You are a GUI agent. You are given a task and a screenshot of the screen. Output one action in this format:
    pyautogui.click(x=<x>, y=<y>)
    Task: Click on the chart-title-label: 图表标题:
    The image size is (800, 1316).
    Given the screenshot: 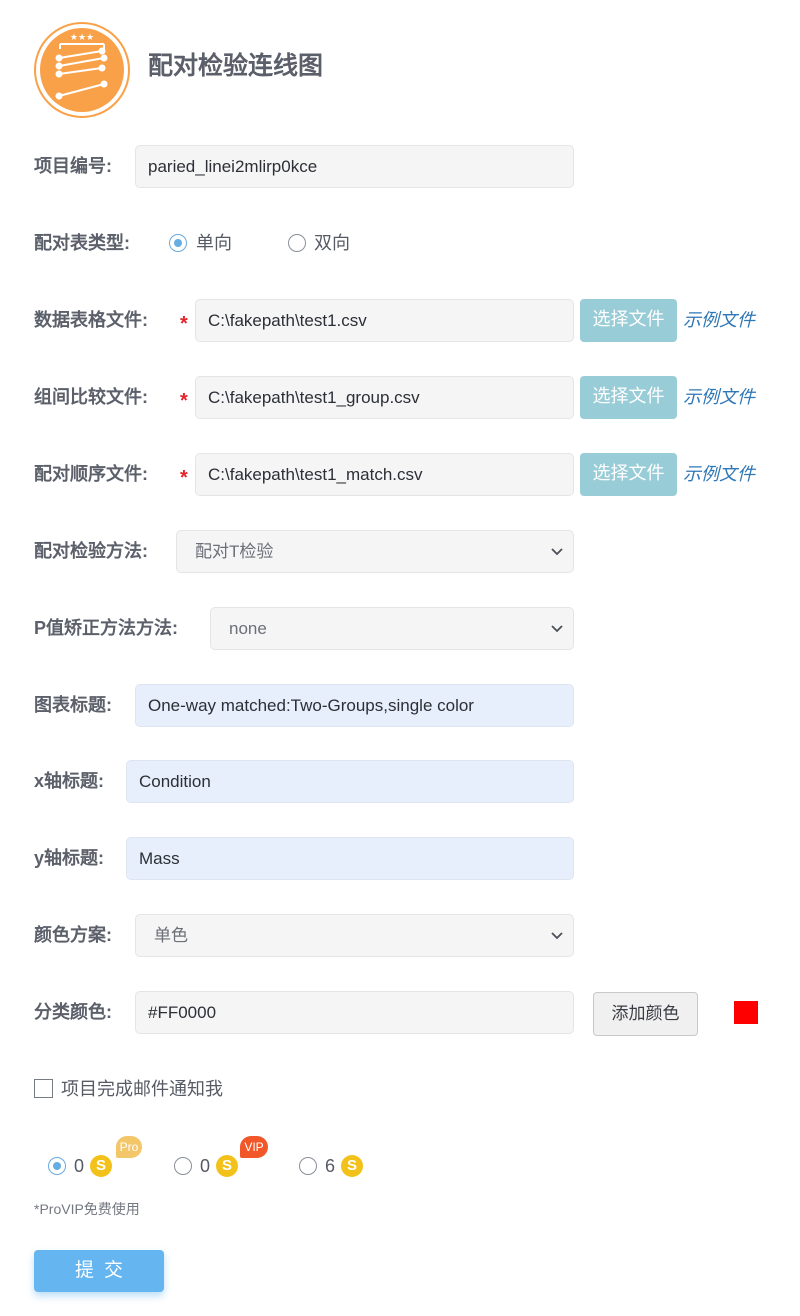 What is the action you would take?
    pyautogui.click(x=73, y=705)
    